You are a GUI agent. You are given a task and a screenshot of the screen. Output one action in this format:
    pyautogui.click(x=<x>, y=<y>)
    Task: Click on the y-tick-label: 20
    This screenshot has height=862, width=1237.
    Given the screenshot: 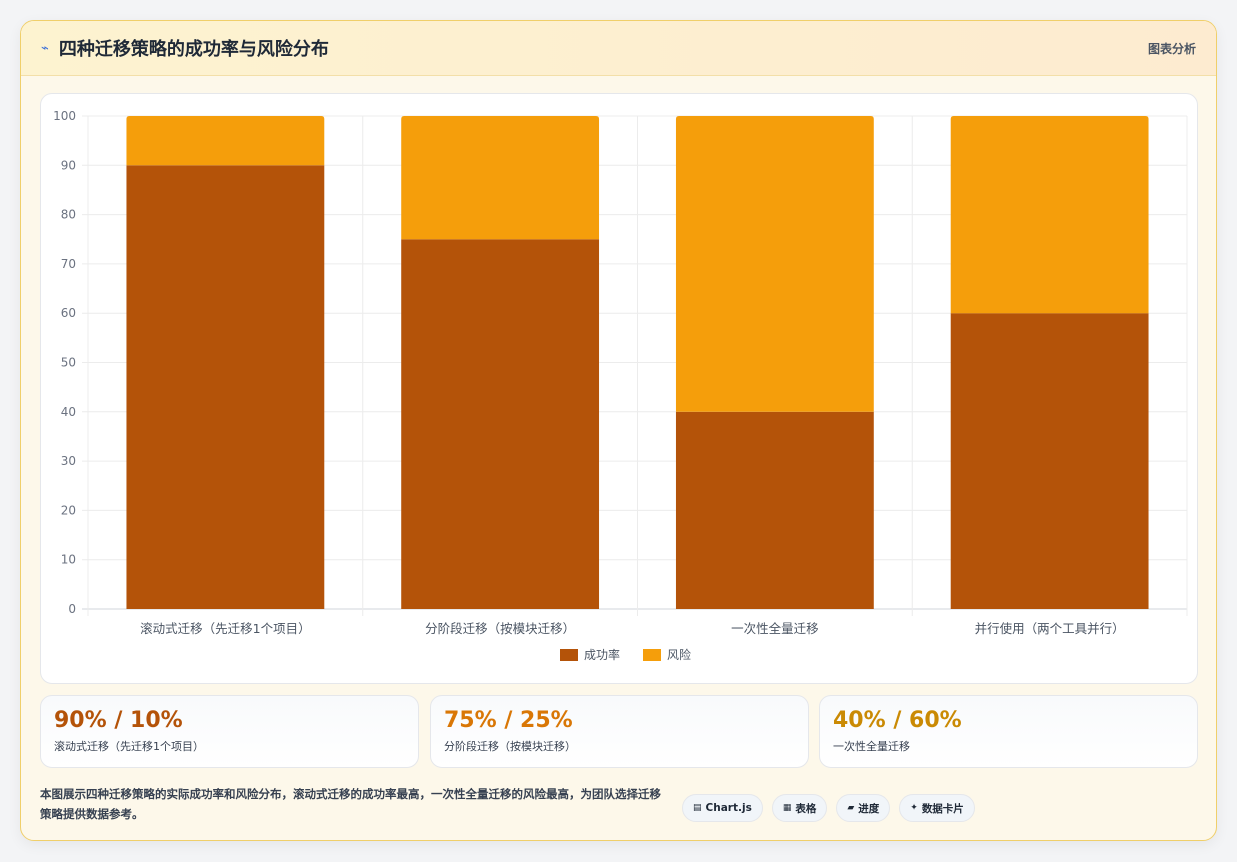 What is the action you would take?
    pyautogui.click(x=68, y=510)
    